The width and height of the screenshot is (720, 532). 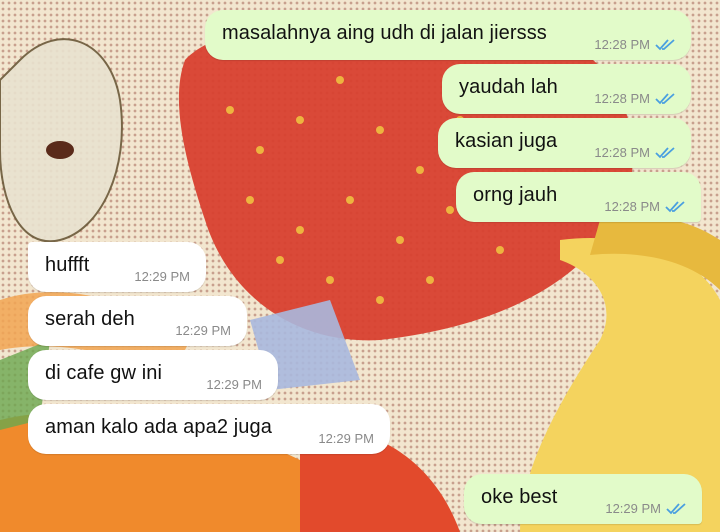 What do you see at coordinates (67, 265) in the screenshot?
I see `message-text: huffft` at bounding box center [67, 265].